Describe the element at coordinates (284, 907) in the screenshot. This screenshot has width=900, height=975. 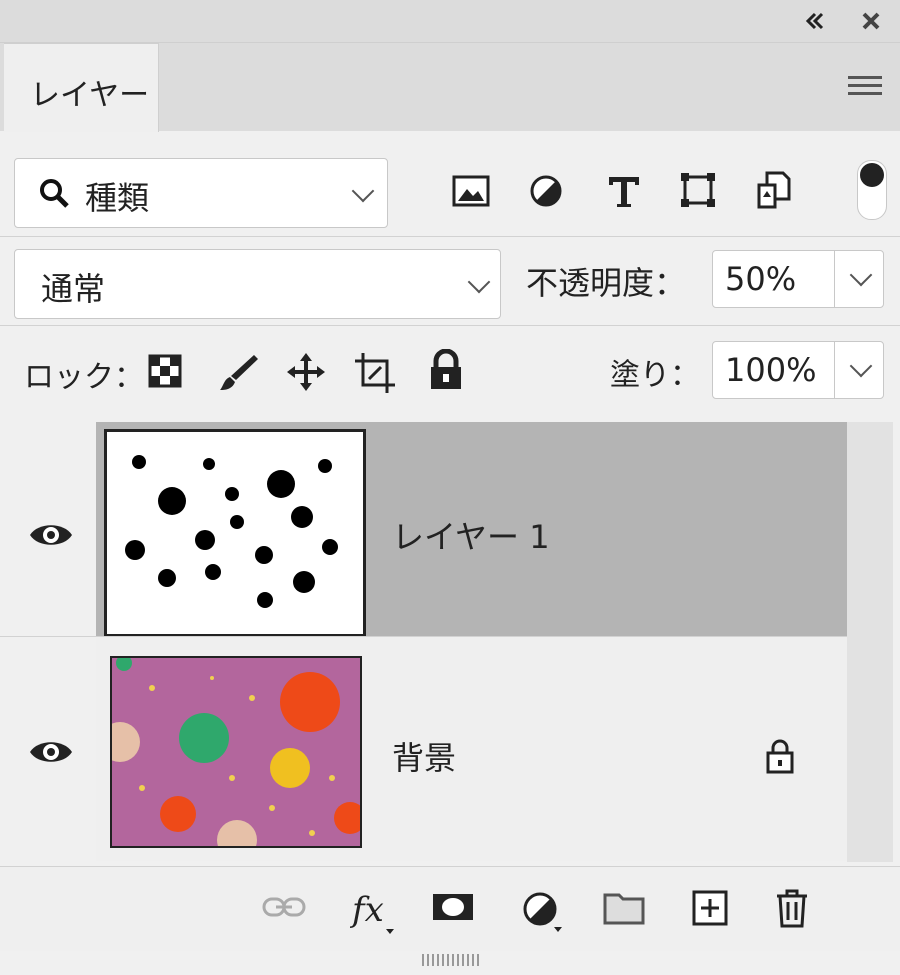
I see `link-layers-icon` at that location.